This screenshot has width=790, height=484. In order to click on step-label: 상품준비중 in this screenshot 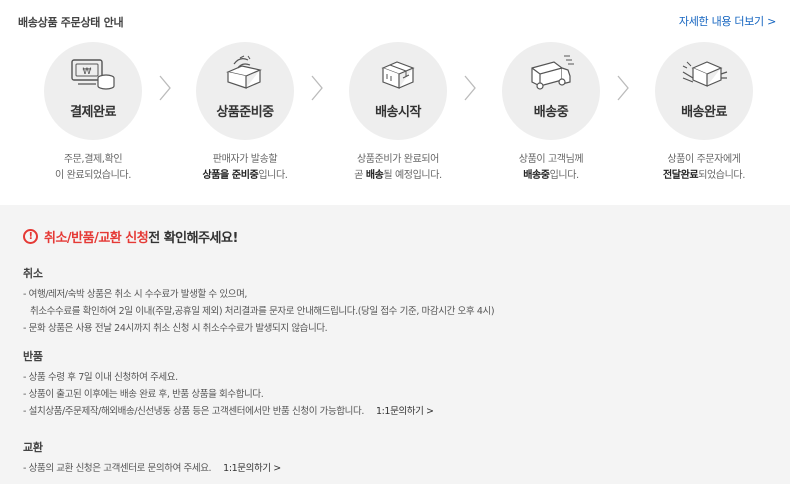, I will do `click(245, 112)`.